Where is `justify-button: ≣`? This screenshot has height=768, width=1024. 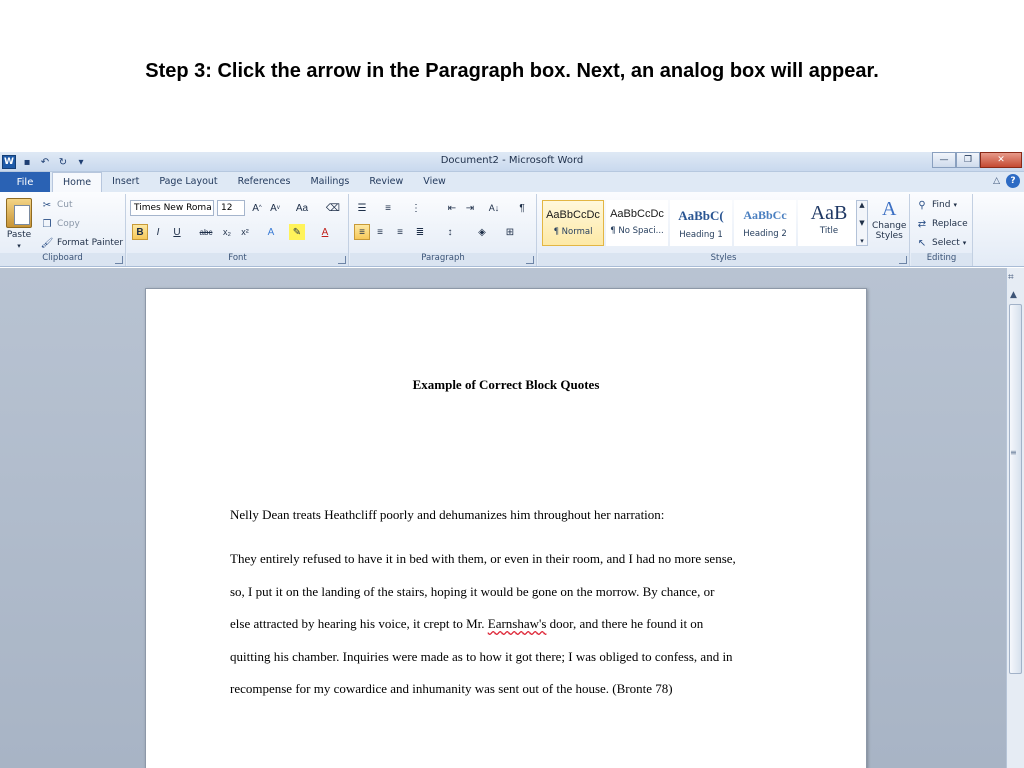 justify-button: ≣ is located at coordinates (420, 232).